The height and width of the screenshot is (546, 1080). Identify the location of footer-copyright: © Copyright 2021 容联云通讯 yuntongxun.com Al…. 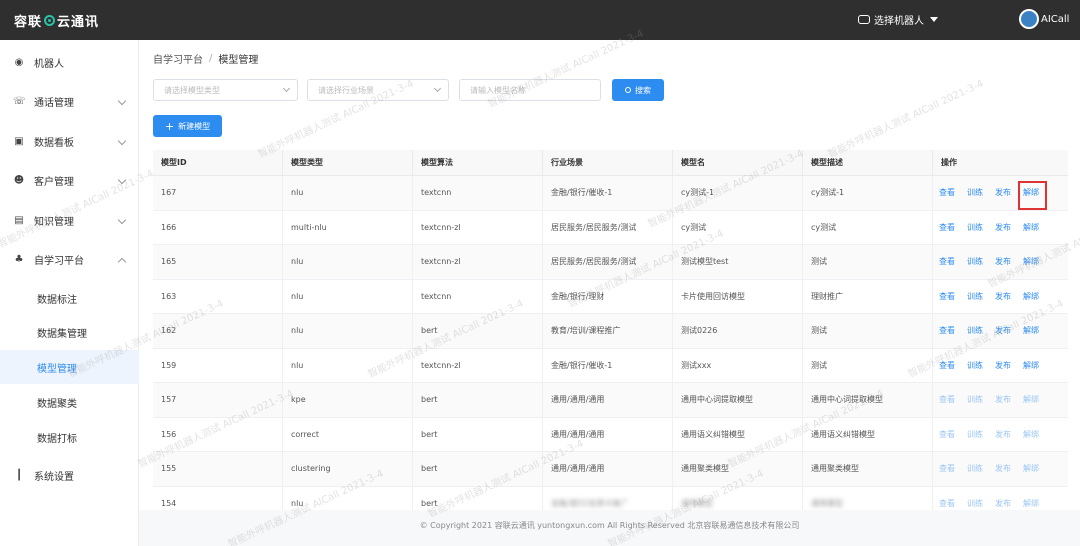
(609, 525).